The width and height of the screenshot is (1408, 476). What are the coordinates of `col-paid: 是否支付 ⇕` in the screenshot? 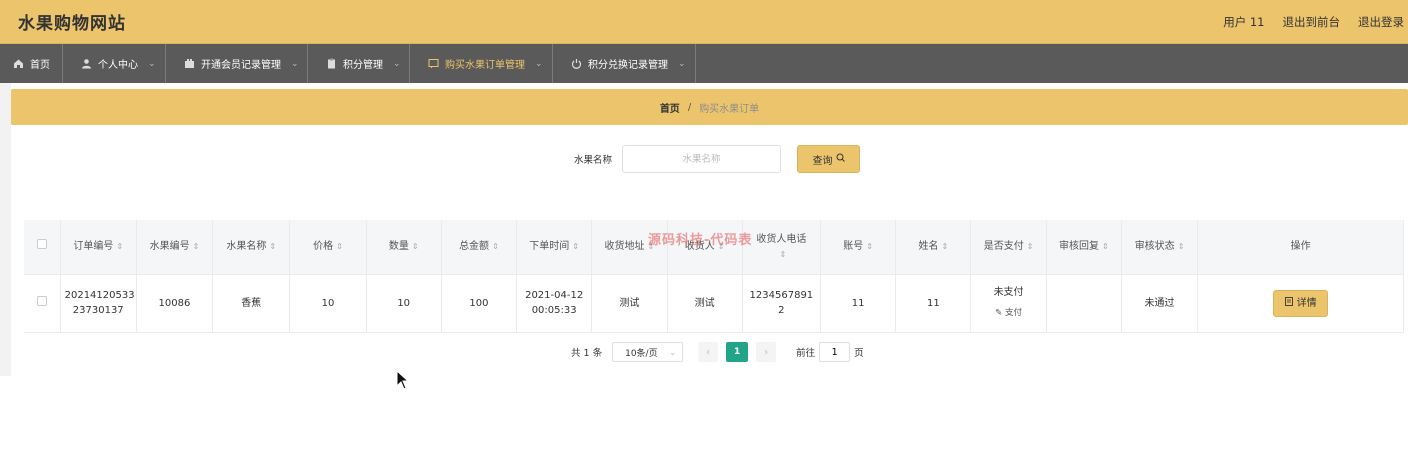 It's located at (1008, 247).